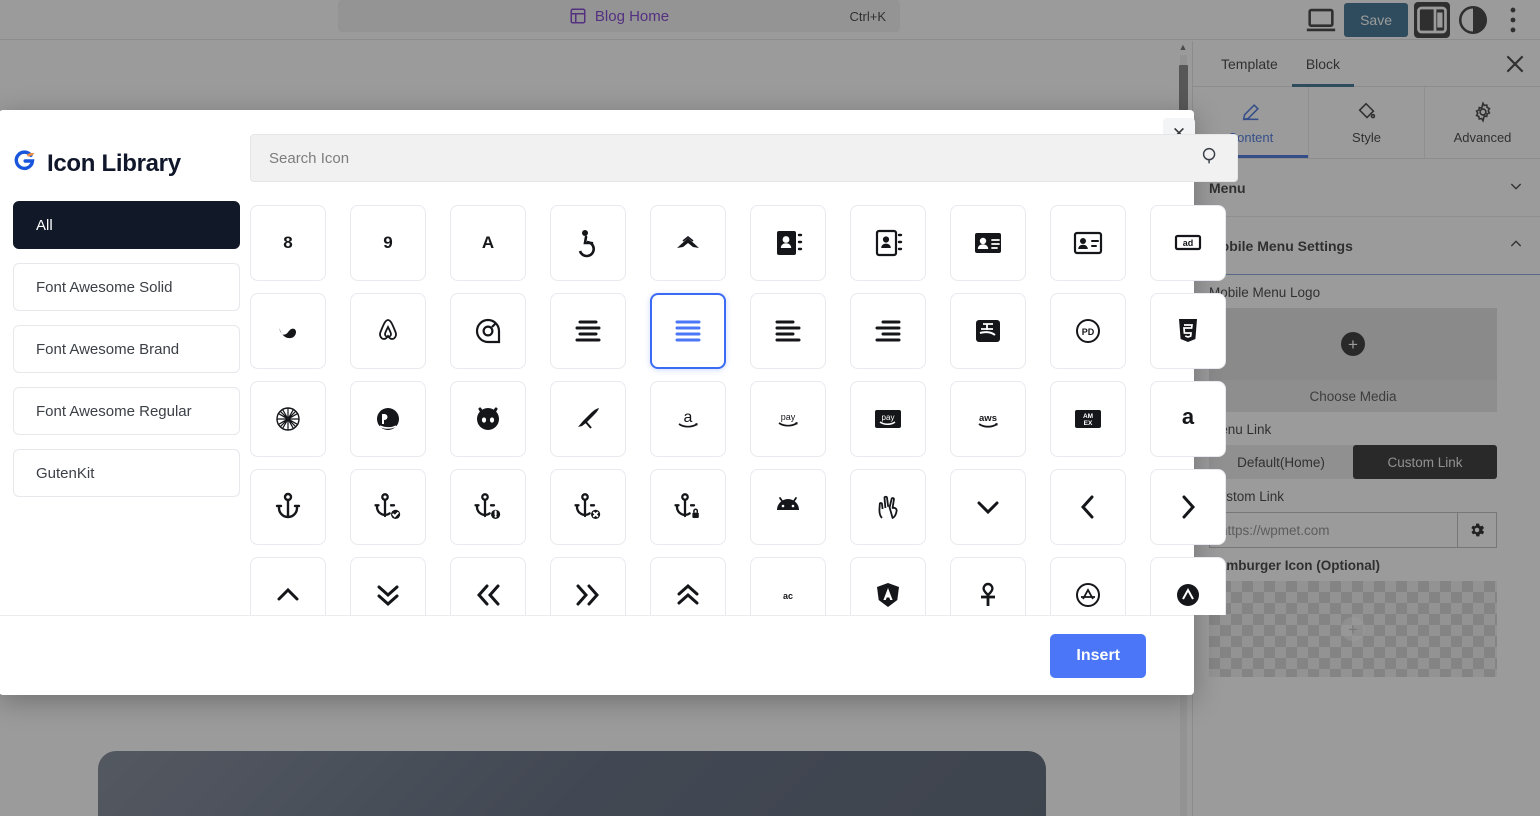  What do you see at coordinates (288, 507) in the screenshot?
I see `anchor-icon` at bounding box center [288, 507].